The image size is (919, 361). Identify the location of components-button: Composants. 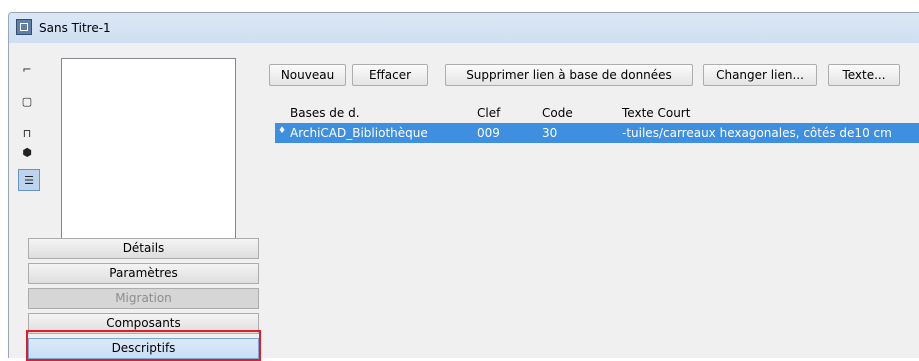
(143, 323).